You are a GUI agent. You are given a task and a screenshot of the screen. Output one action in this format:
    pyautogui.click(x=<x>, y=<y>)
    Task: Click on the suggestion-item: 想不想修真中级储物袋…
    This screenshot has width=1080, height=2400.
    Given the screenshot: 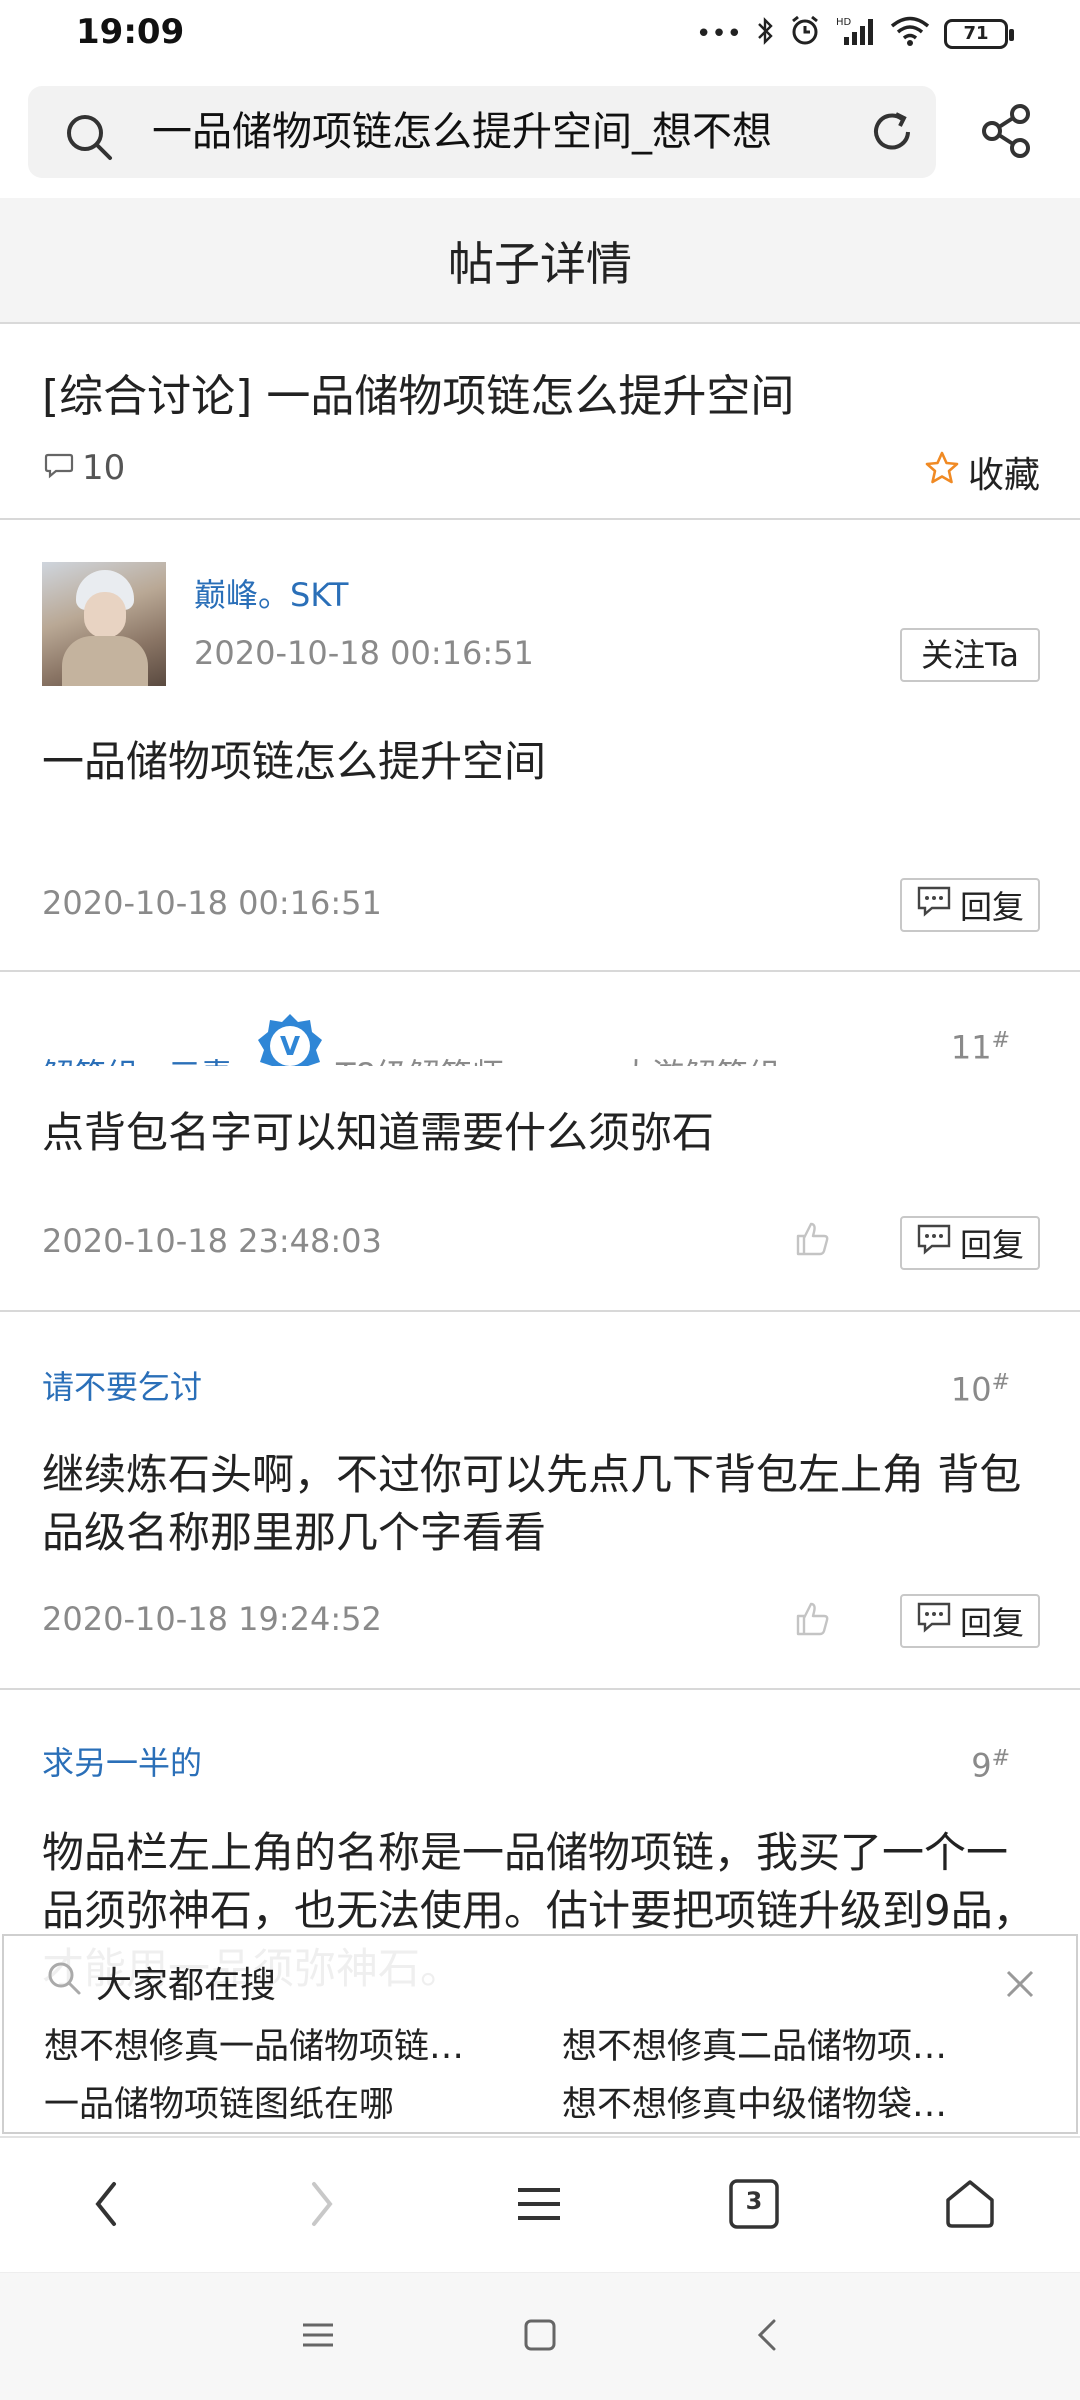 What is the action you would take?
    pyautogui.click(x=754, y=2101)
    